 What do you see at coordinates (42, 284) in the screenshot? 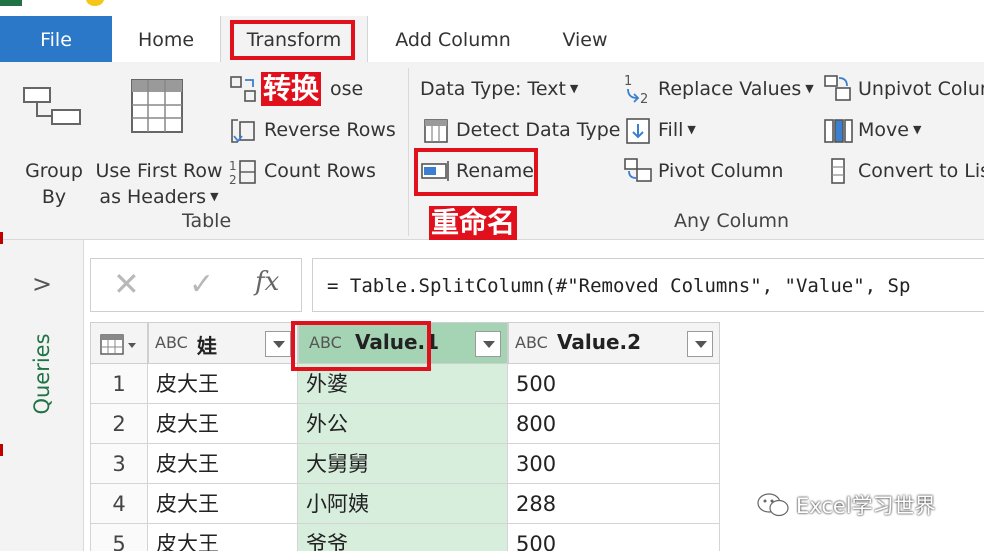
I see `expand-chevron-icon: >` at bounding box center [42, 284].